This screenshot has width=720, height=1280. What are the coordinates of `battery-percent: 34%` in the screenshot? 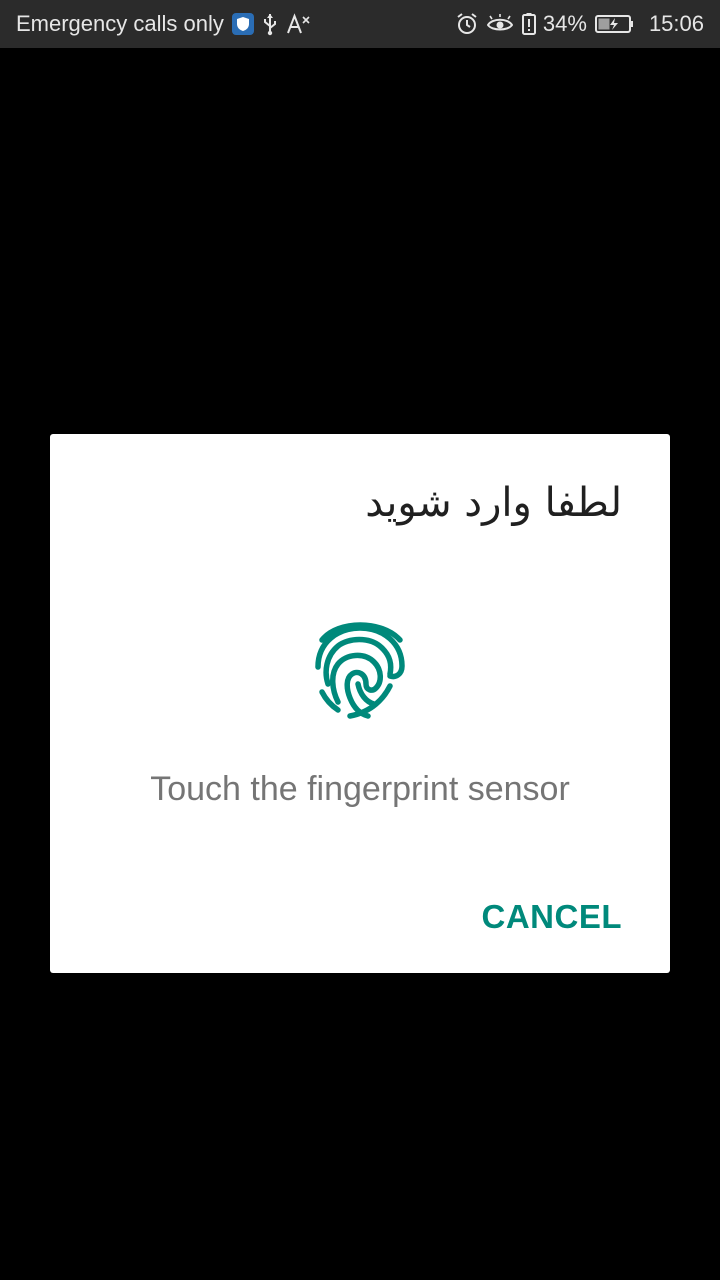 It's located at (564, 23).